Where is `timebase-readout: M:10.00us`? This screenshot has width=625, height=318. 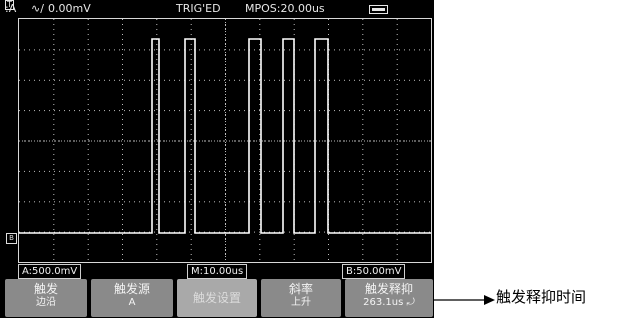
timebase-readout: M:10.00us is located at coordinates (217, 271).